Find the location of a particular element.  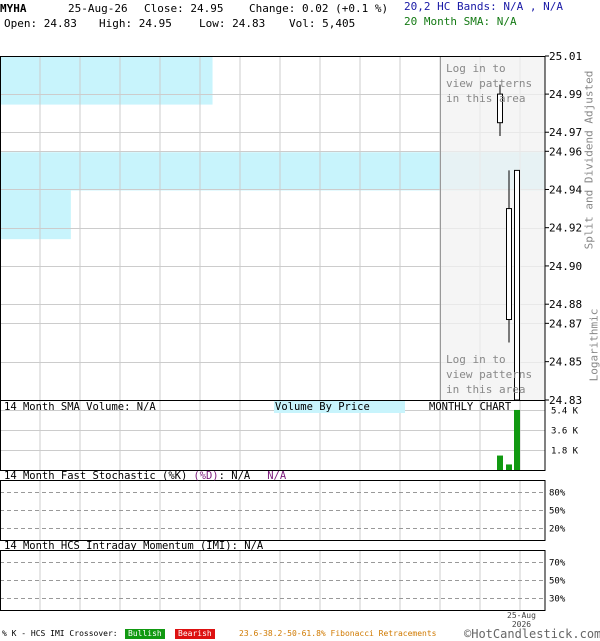

monthly-chart-label: MONTHLY CHART is located at coordinates (470, 407).